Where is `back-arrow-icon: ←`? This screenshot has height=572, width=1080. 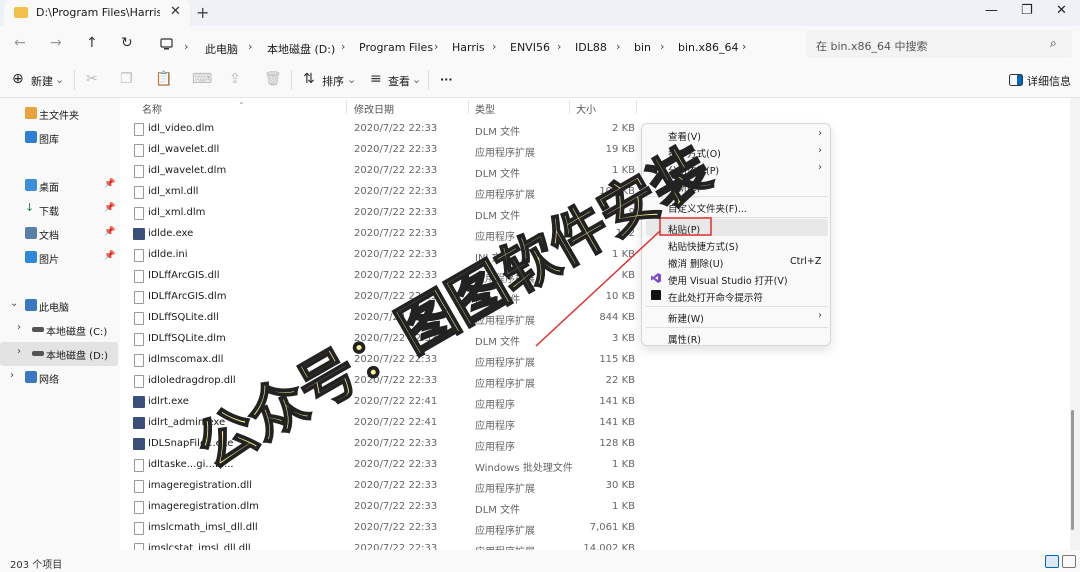 back-arrow-icon: ← is located at coordinates (20, 43).